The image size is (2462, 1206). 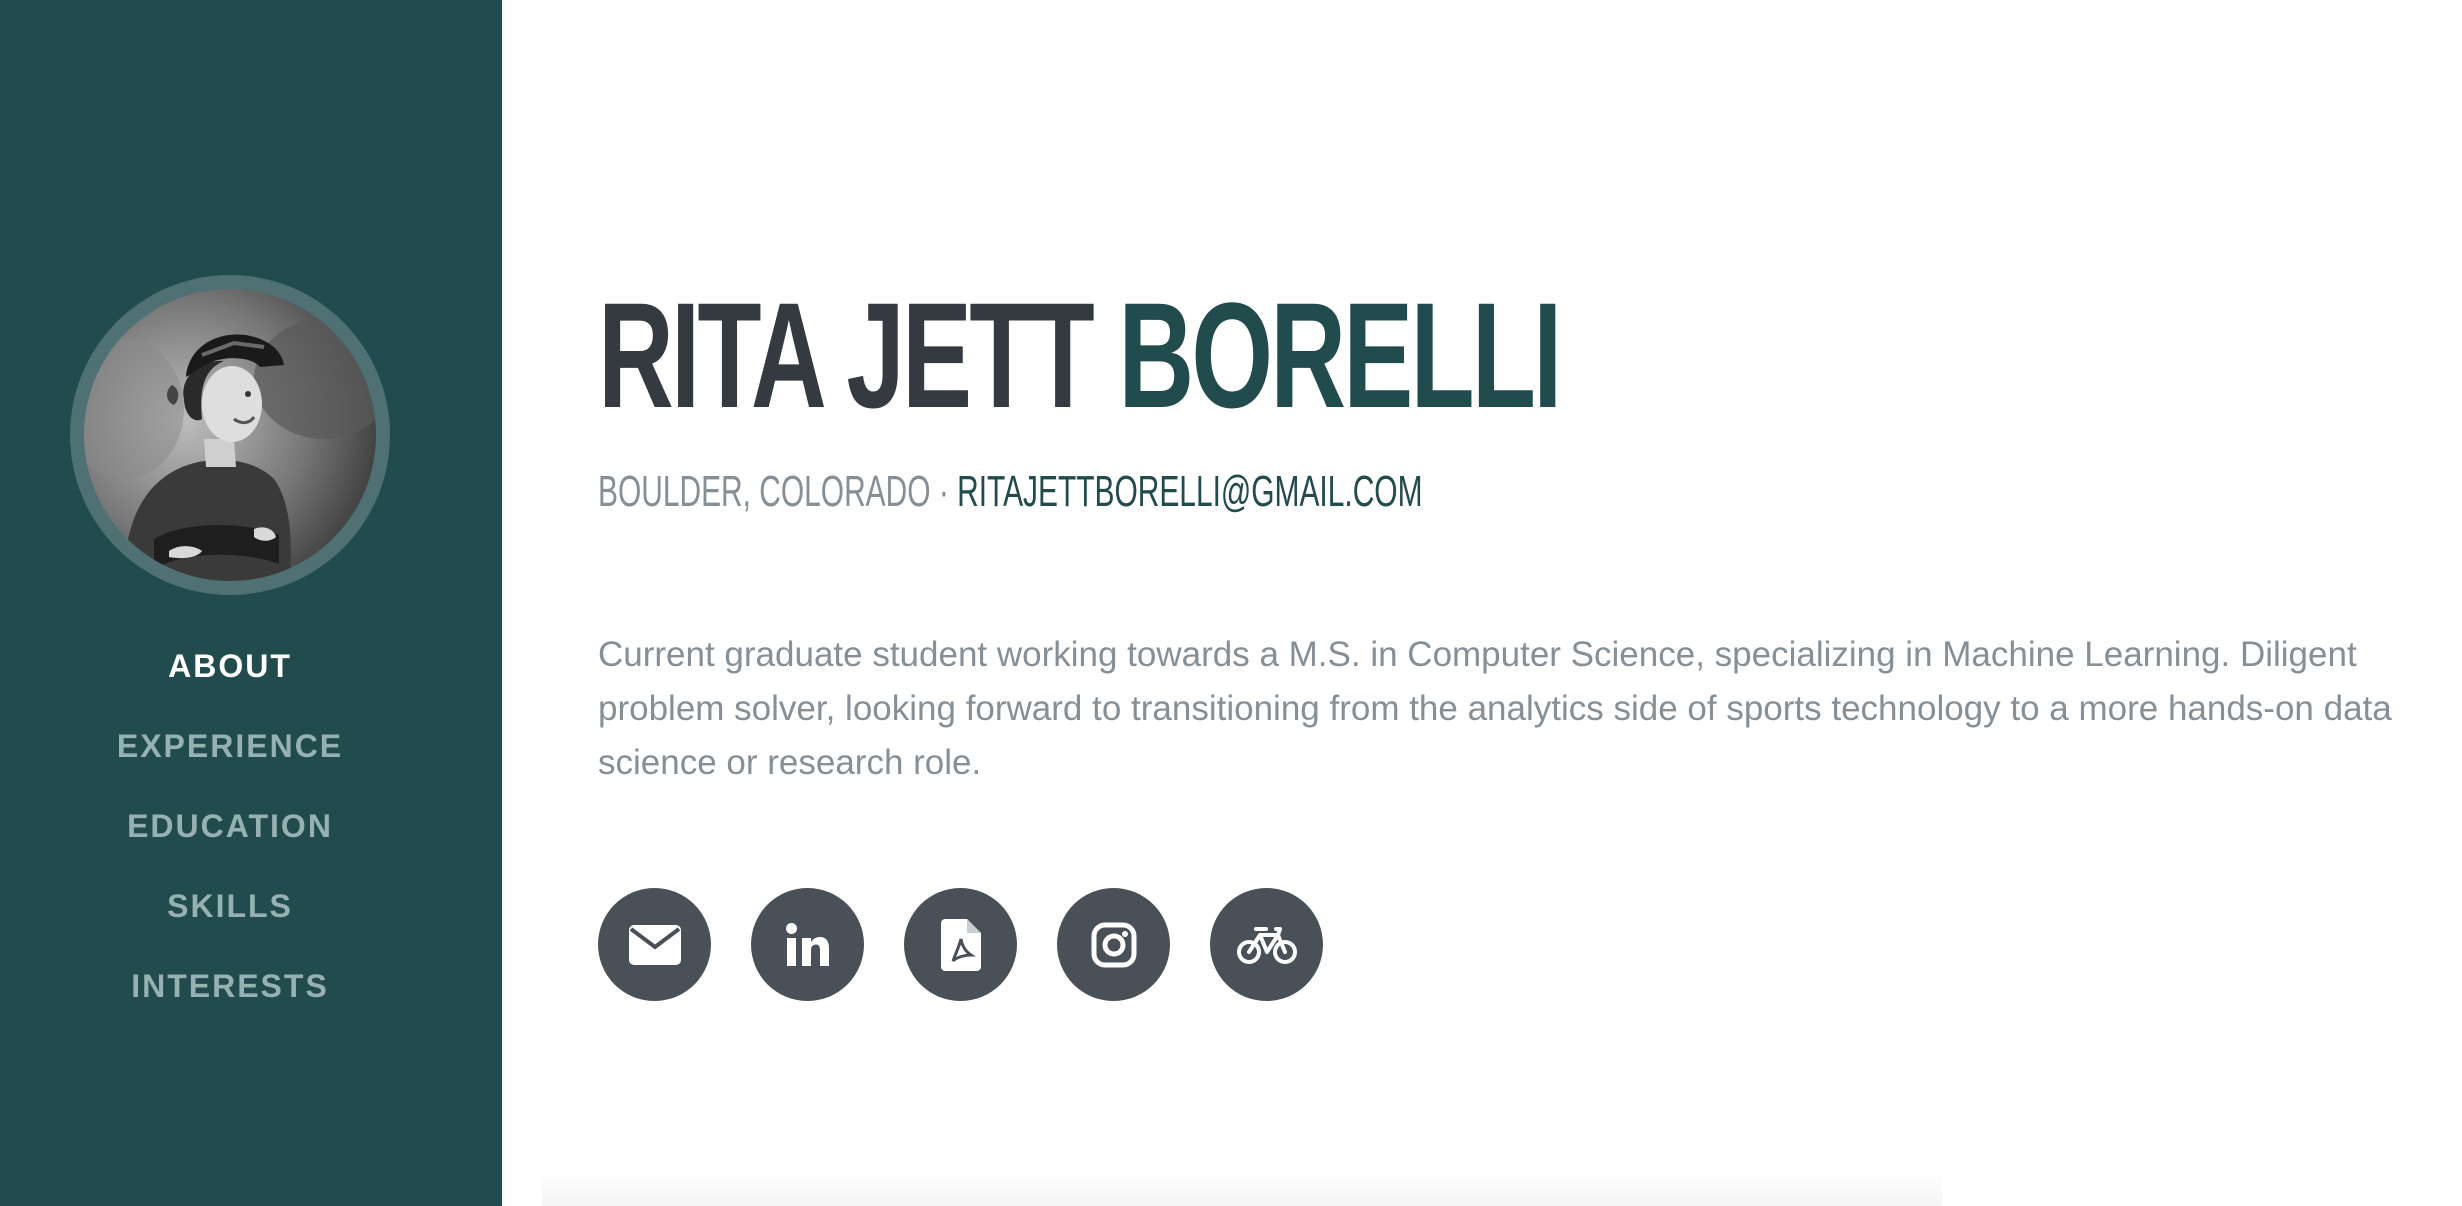 I want to click on location: BOULDER, COLORADO, so click(x=764, y=491).